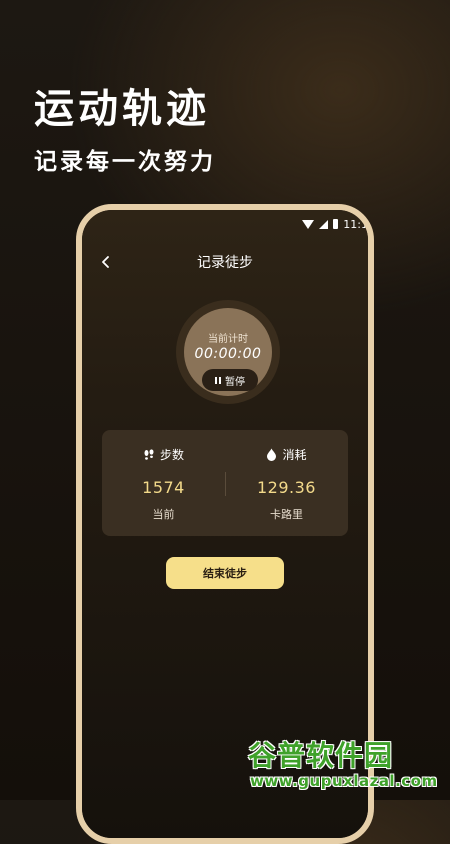 The image size is (450, 844). I want to click on timer-face: 当前计时 00:00:00 暂停, so click(228, 352).